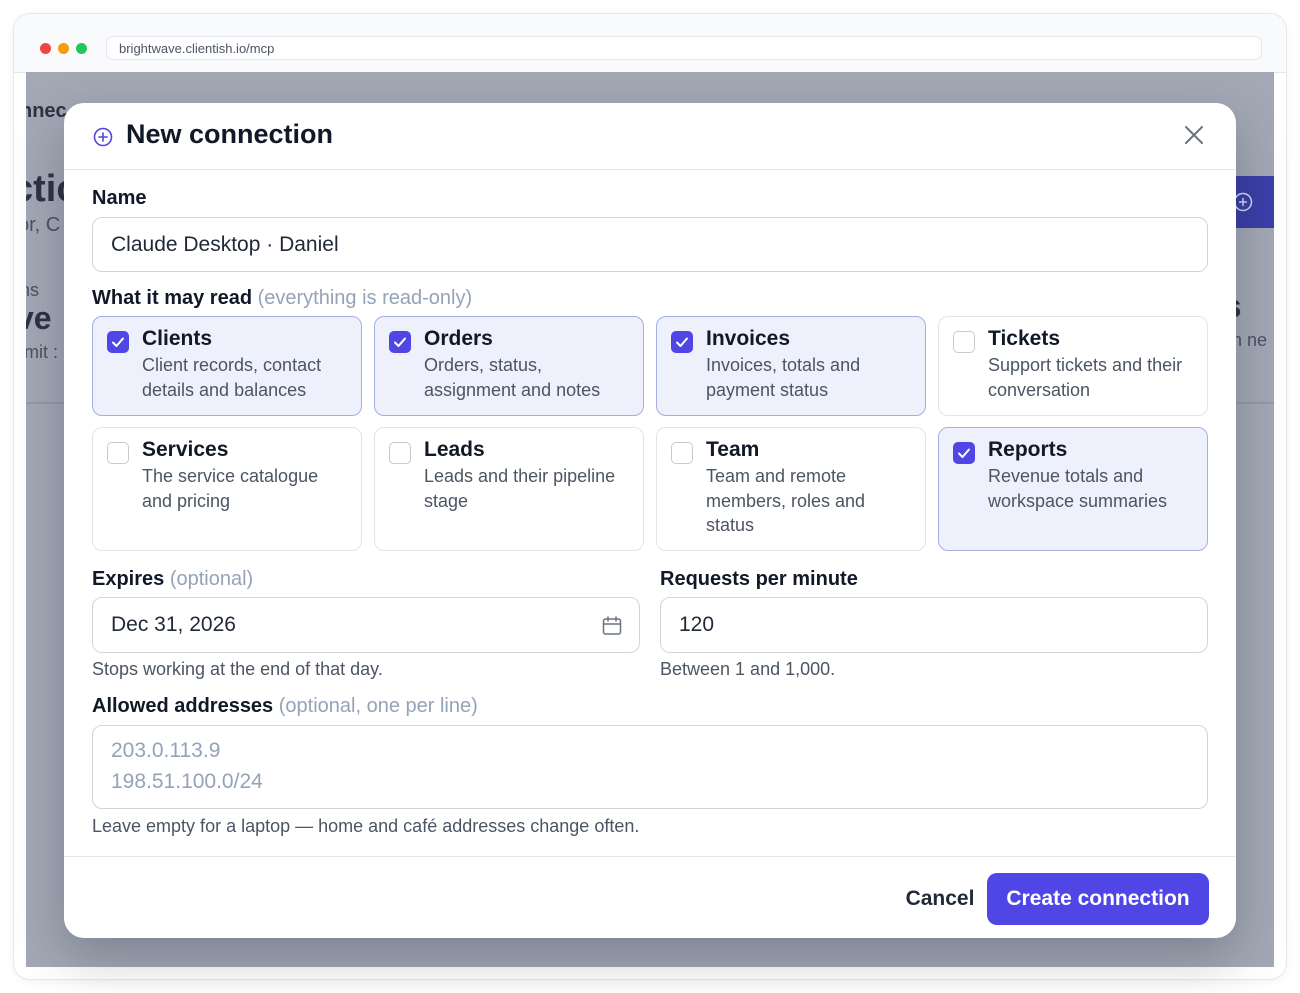 The width and height of the screenshot is (1300, 993). Describe the element at coordinates (237, 669) in the screenshot. I see `expires-help-text: Stops working at the end of that day.` at that location.